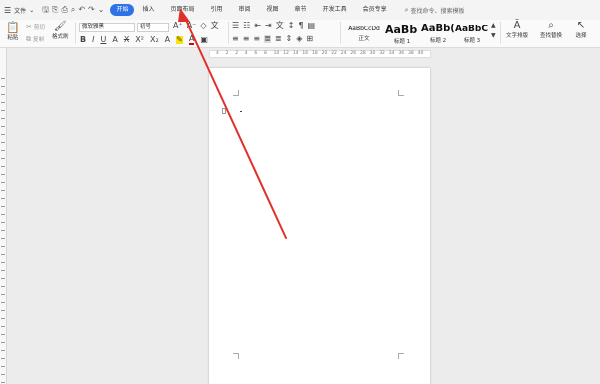 The image size is (600, 384). Describe the element at coordinates (191, 40) in the screenshot. I see `font-color-icon: A` at that location.